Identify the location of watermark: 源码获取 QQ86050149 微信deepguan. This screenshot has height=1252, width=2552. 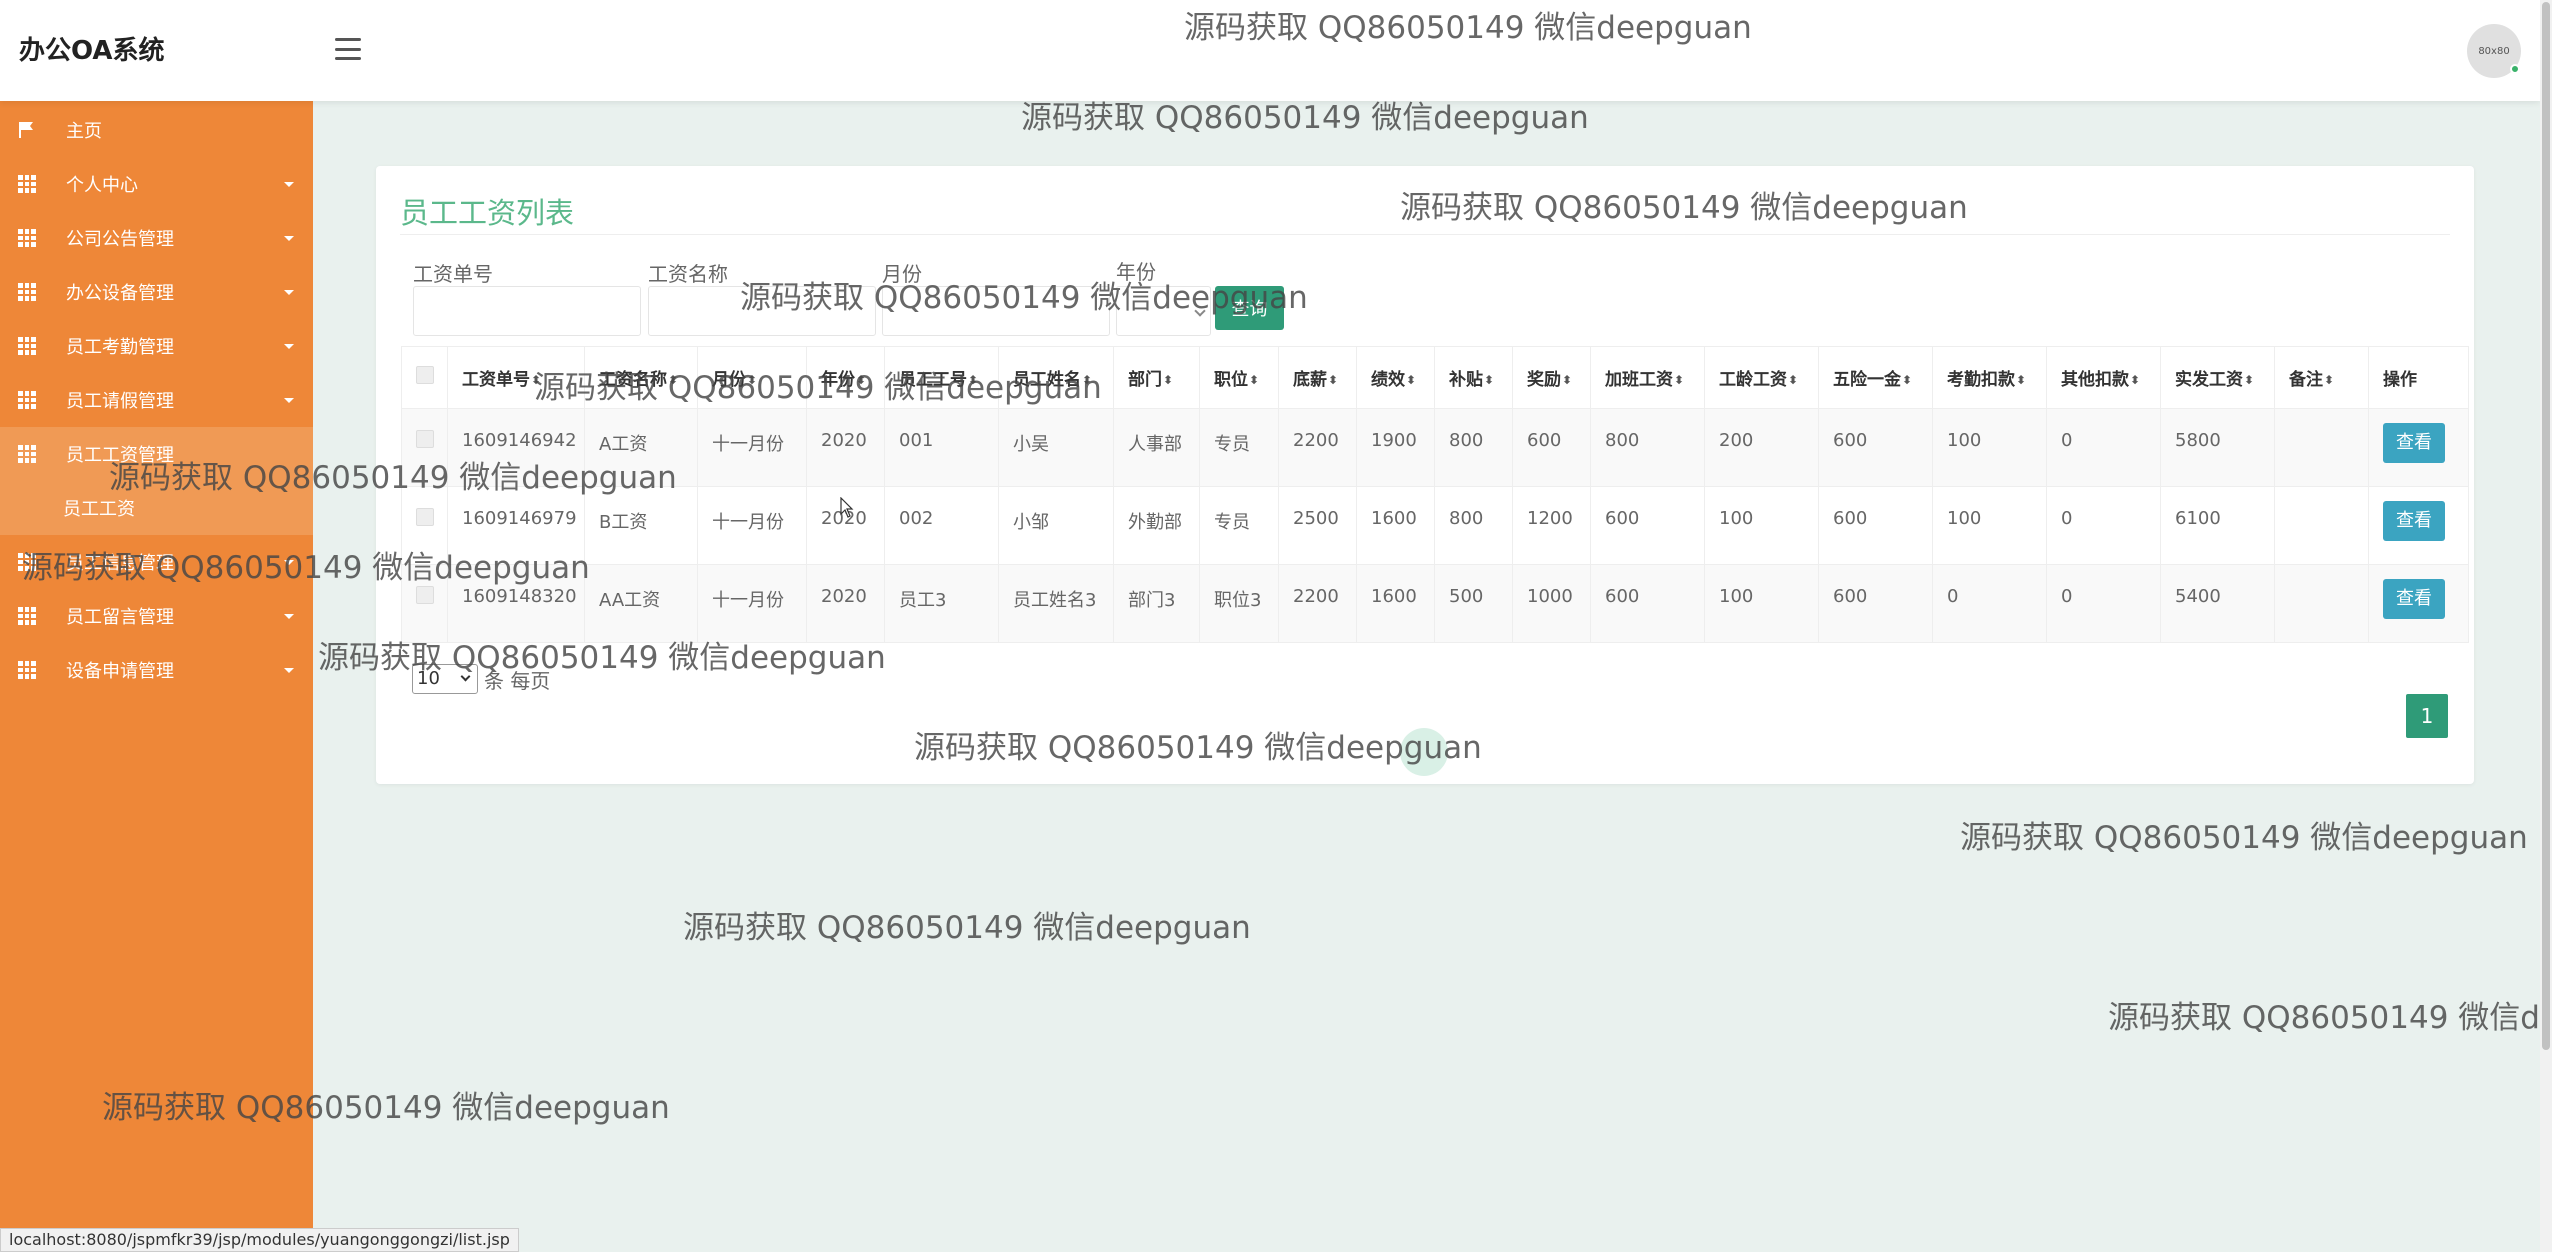
(2330, 1018).